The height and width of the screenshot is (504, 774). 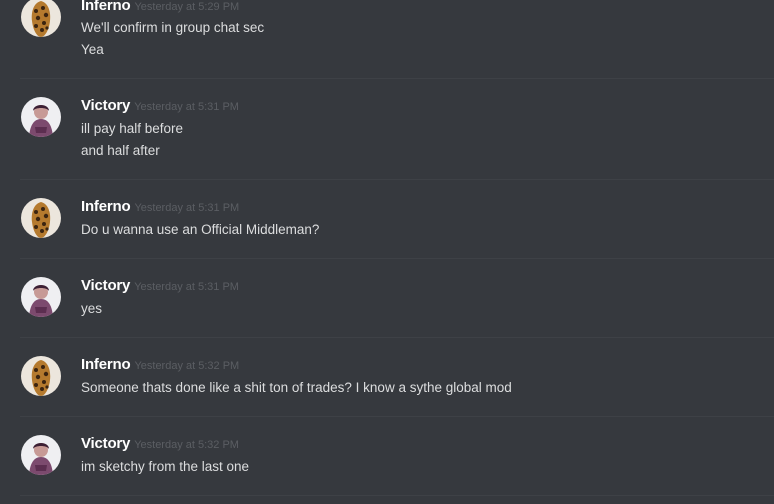 What do you see at coordinates (200, 229) in the screenshot?
I see `message-text: Do u wanna use an Official Middleman?` at bounding box center [200, 229].